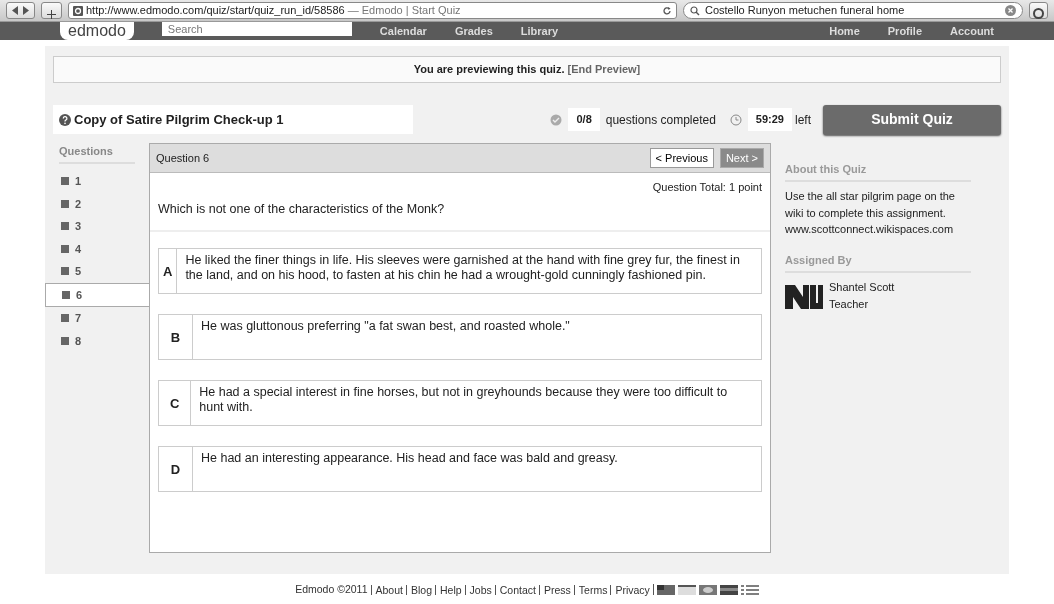 This screenshot has width=1054, height=604. Describe the element at coordinates (101, 203) in the screenshot. I see `question-link: 2` at that location.